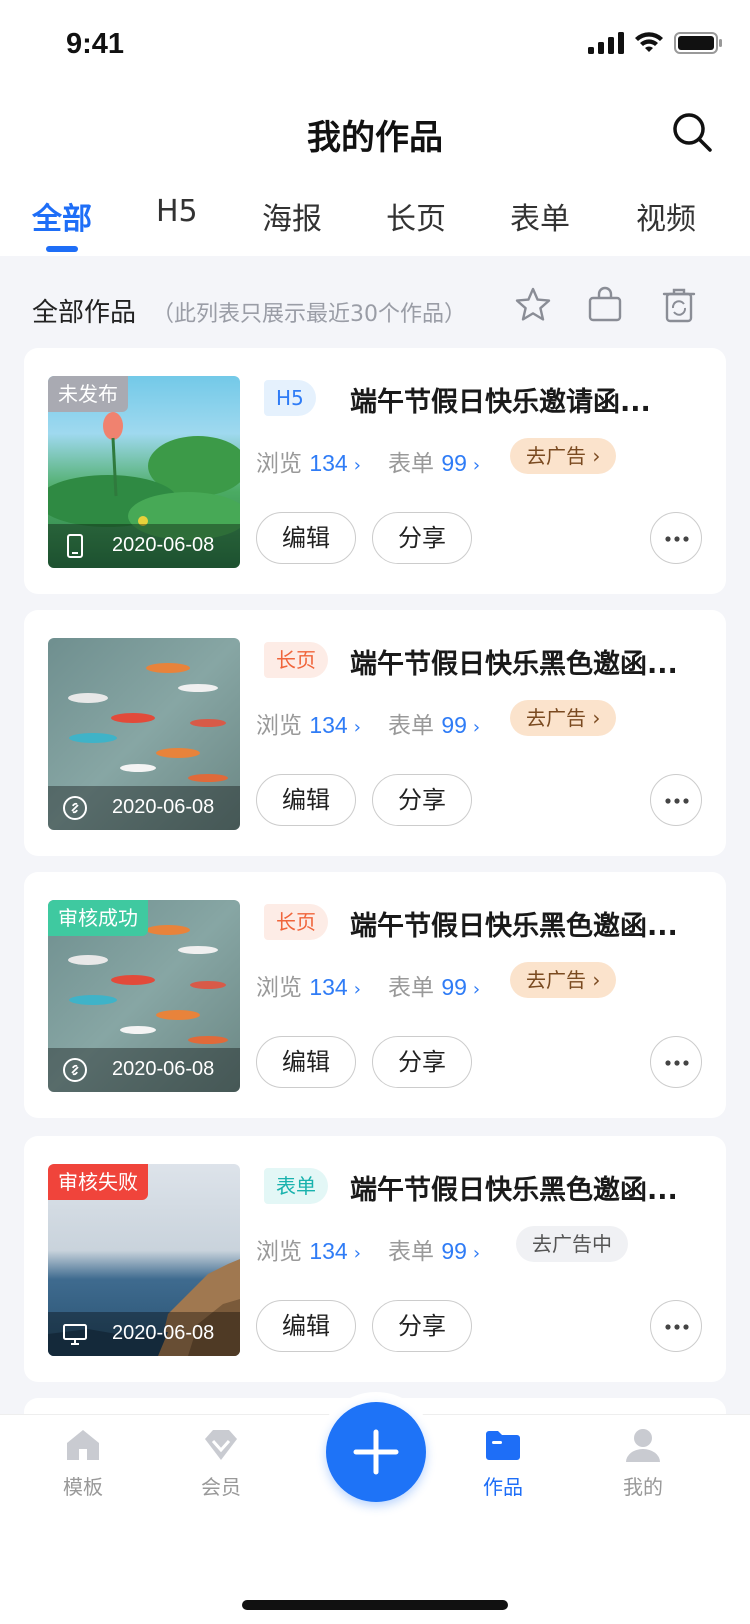  Describe the element at coordinates (83, 1445) in the screenshot. I see `home-icon` at that location.